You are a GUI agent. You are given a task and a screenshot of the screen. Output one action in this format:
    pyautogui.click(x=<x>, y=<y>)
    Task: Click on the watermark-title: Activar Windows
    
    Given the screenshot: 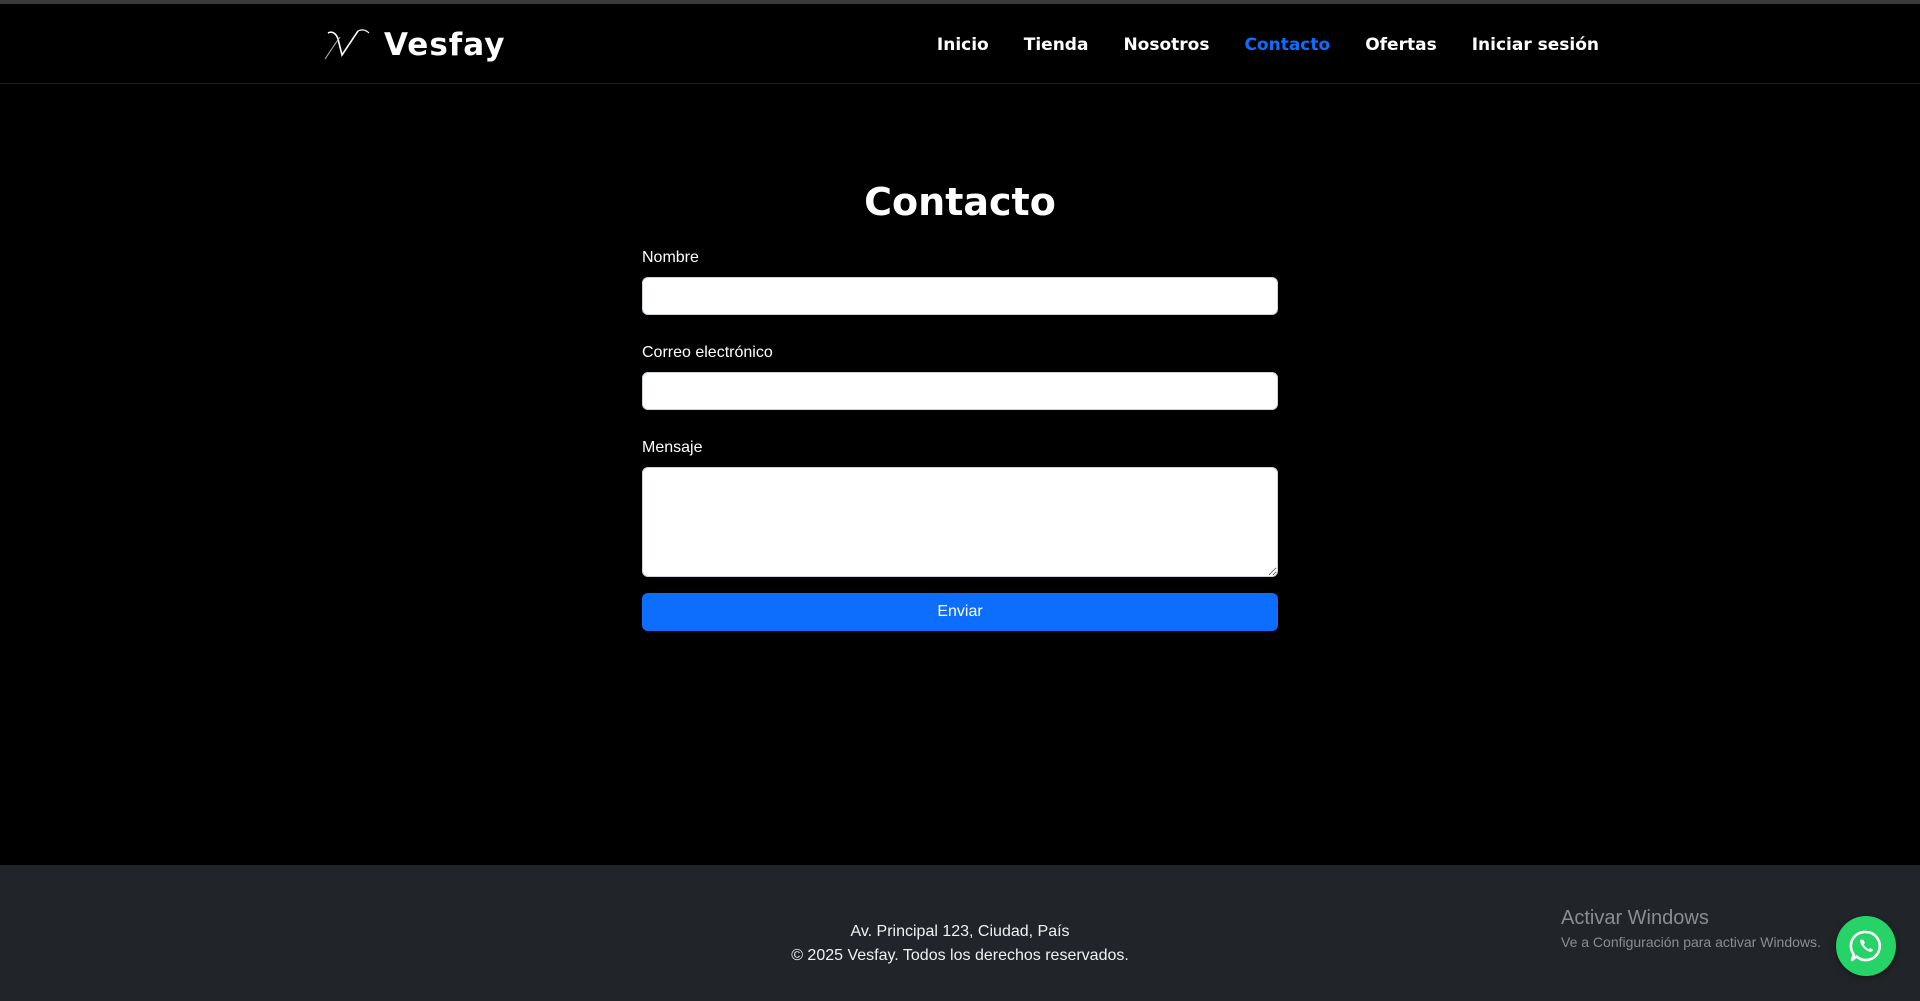 What is the action you would take?
    pyautogui.click(x=1635, y=918)
    